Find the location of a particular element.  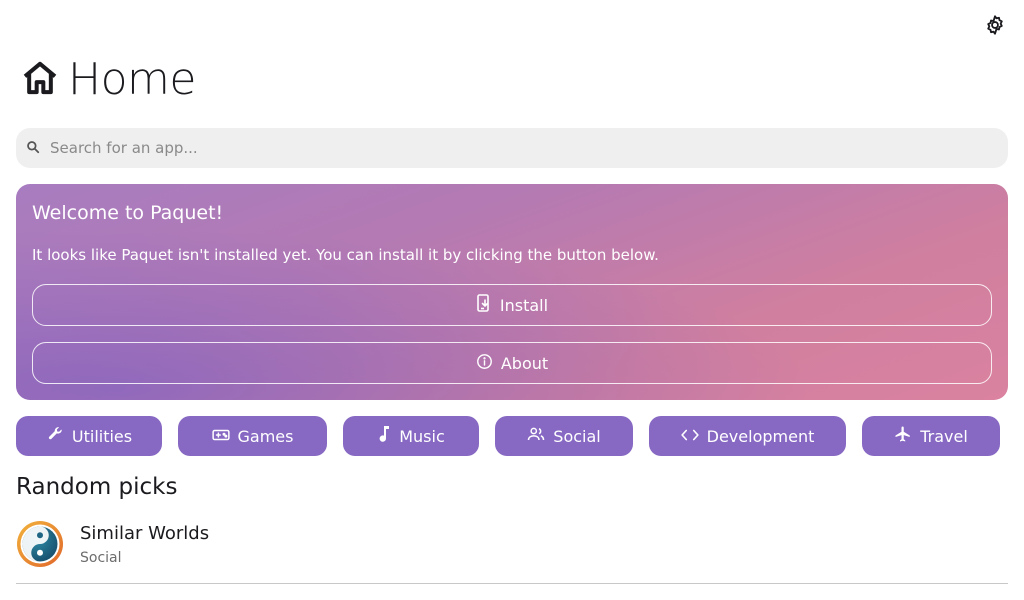

settings-button is located at coordinates (995, 27).